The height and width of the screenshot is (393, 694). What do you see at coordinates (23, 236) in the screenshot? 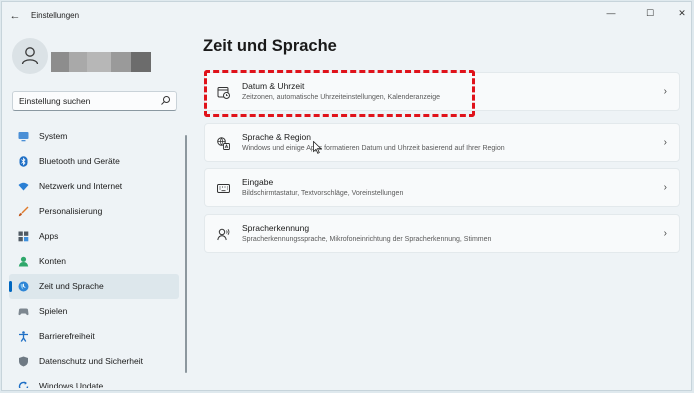
I see `apps-icon` at bounding box center [23, 236].